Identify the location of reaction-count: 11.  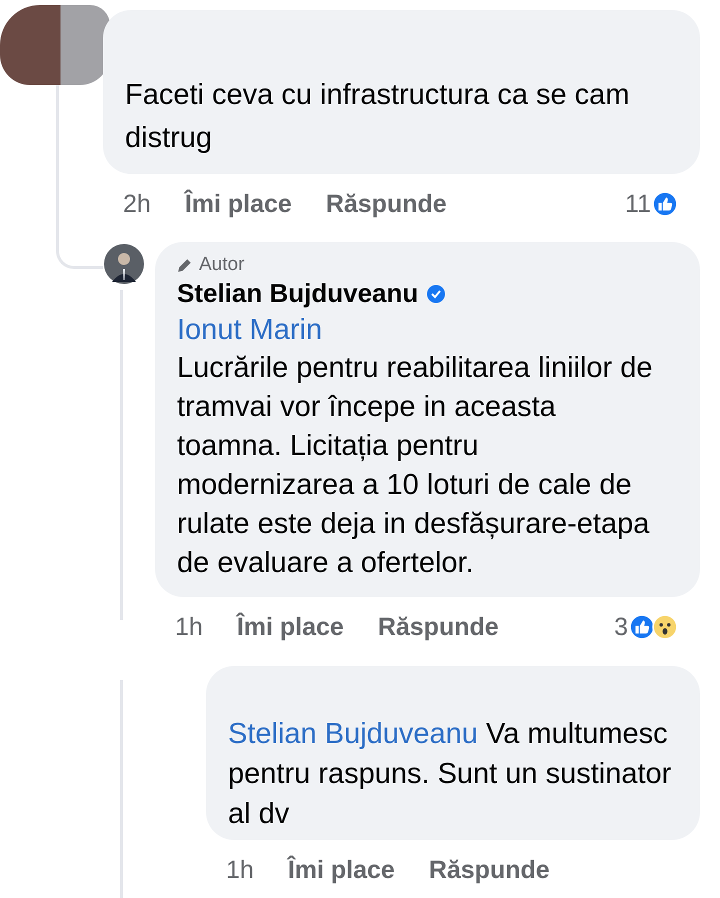
(638, 204).